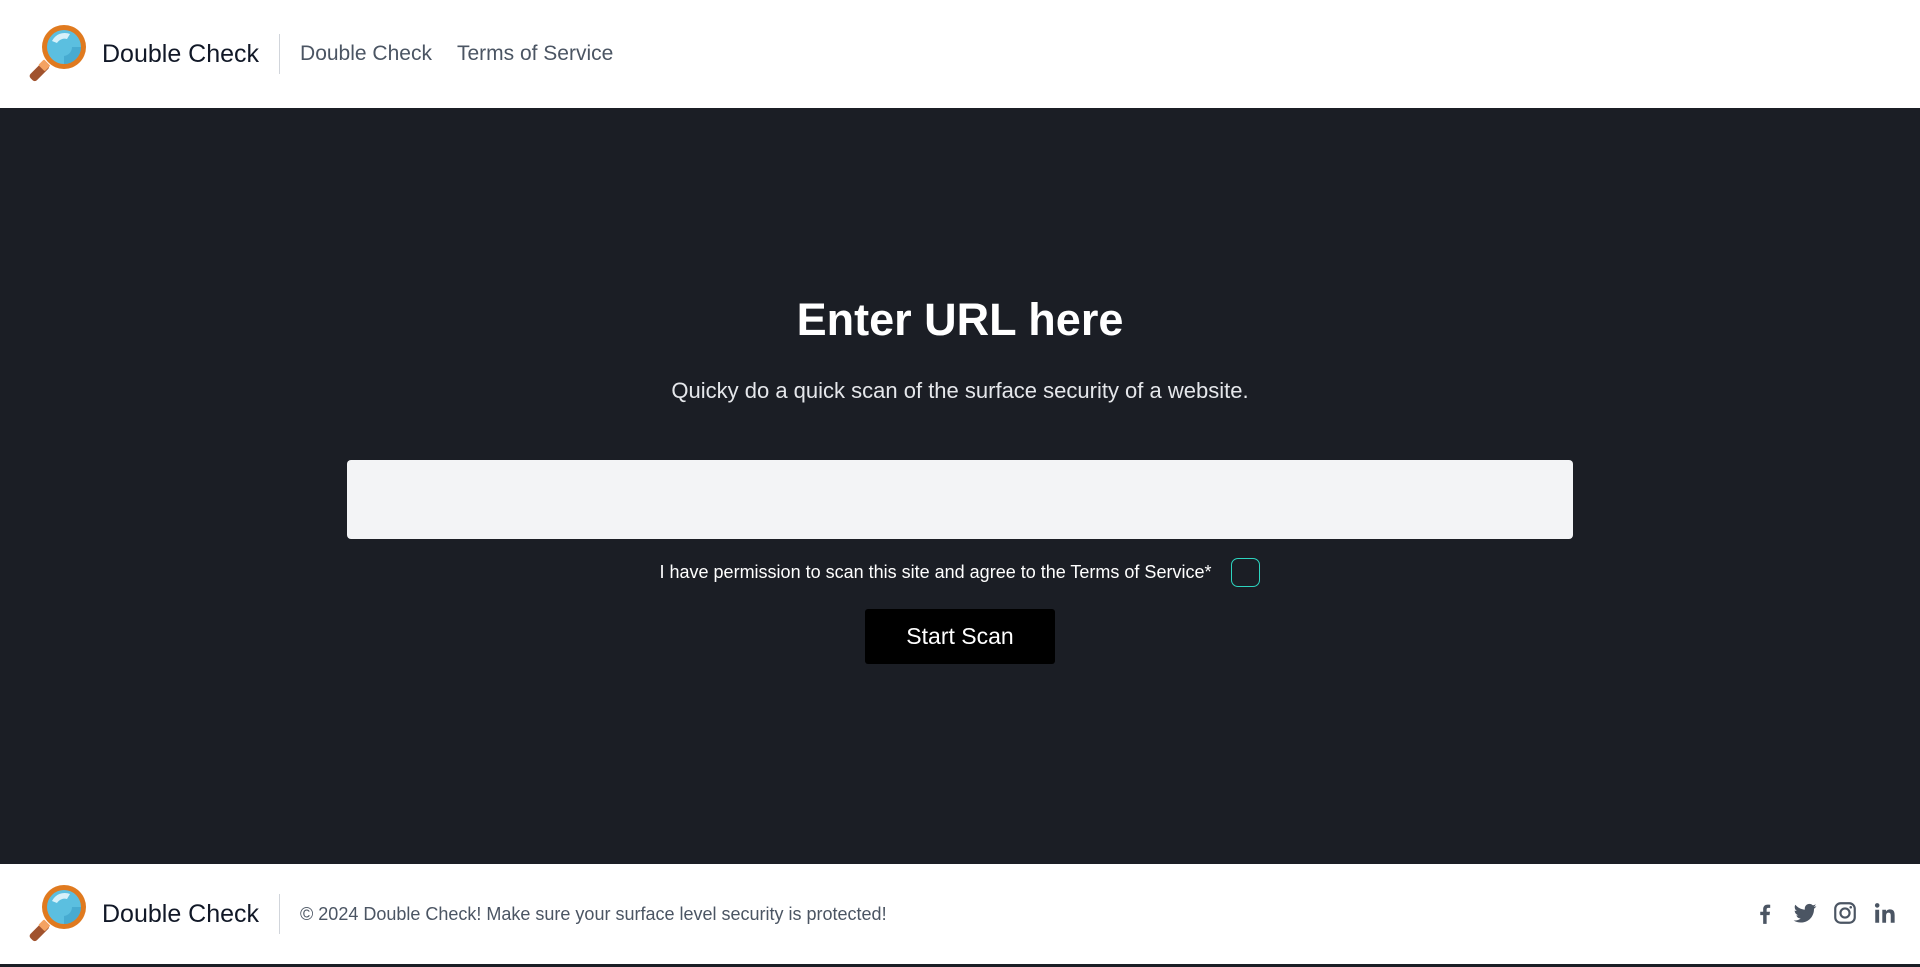 The height and width of the screenshot is (967, 1920). What do you see at coordinates (181, 913) in the screenshot?
I see `footer-brand-name: Double Check` at bounding box center [181, 913].